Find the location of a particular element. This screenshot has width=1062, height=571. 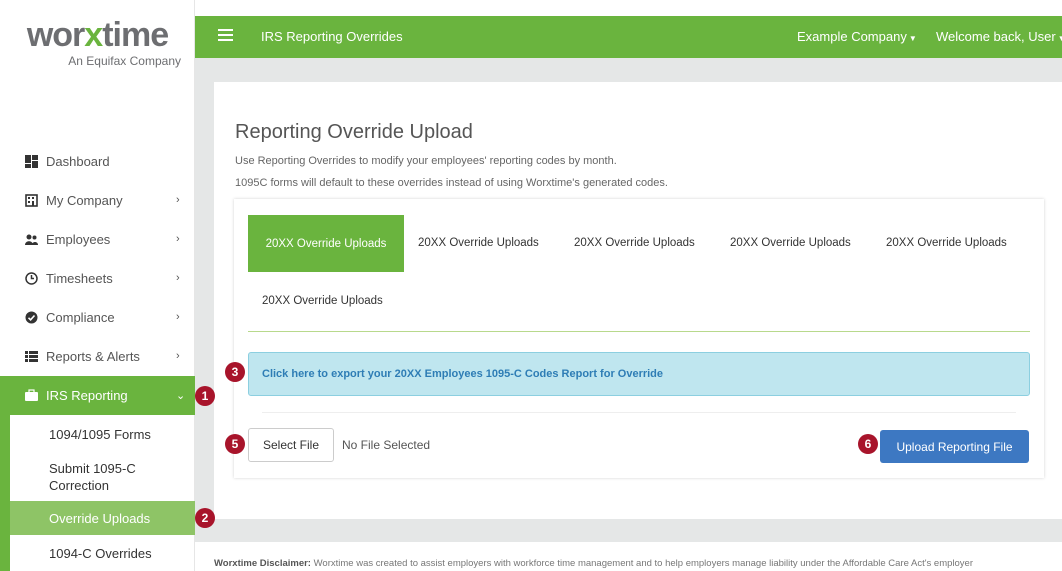

logo-subtitle: An Equifax Company is located at coordinates (124, 61).